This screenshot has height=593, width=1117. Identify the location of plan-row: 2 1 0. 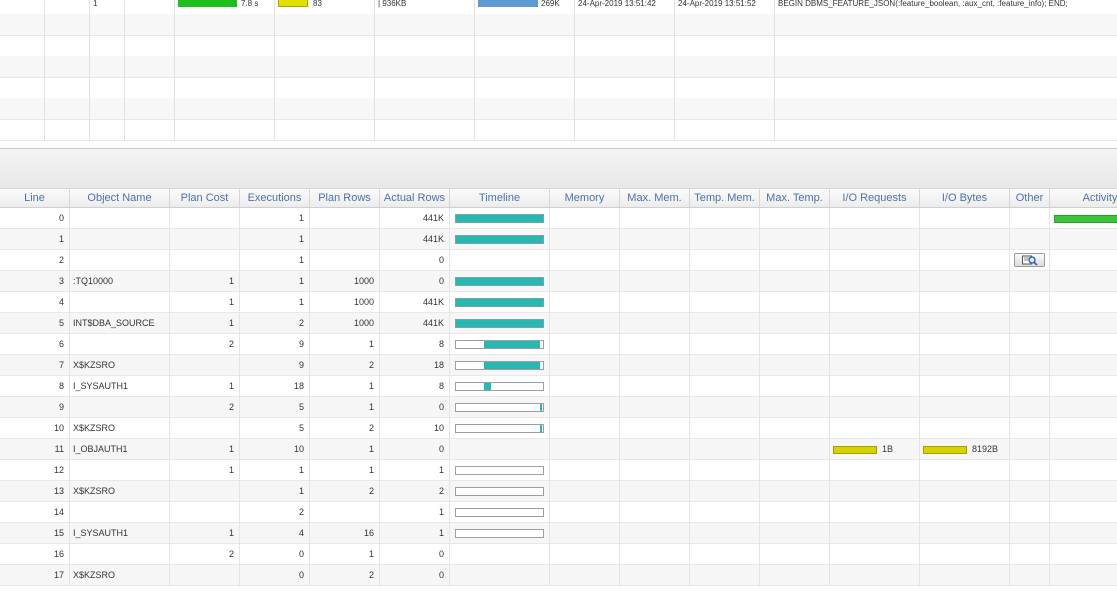
(558, 260).